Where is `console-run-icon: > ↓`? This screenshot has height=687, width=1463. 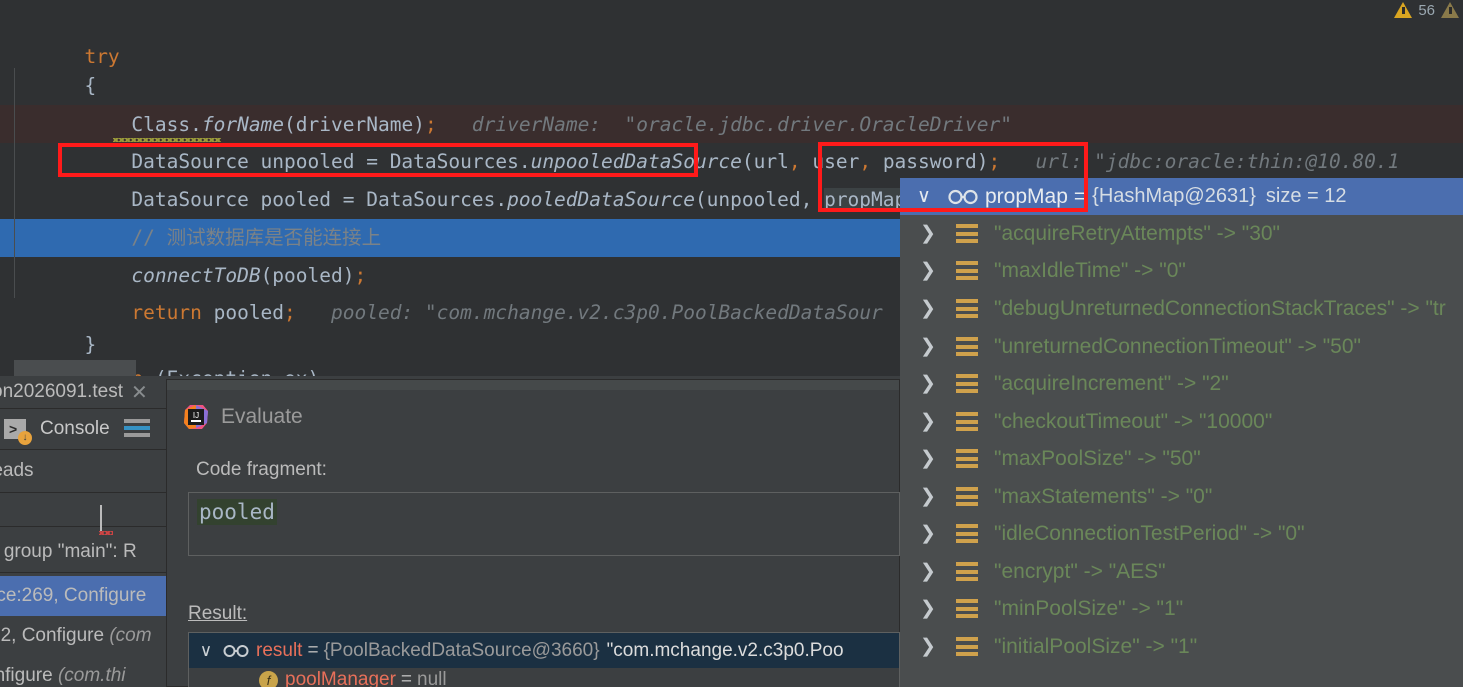
console-run-icon: > ↓ is located at coordinates (18, 432).